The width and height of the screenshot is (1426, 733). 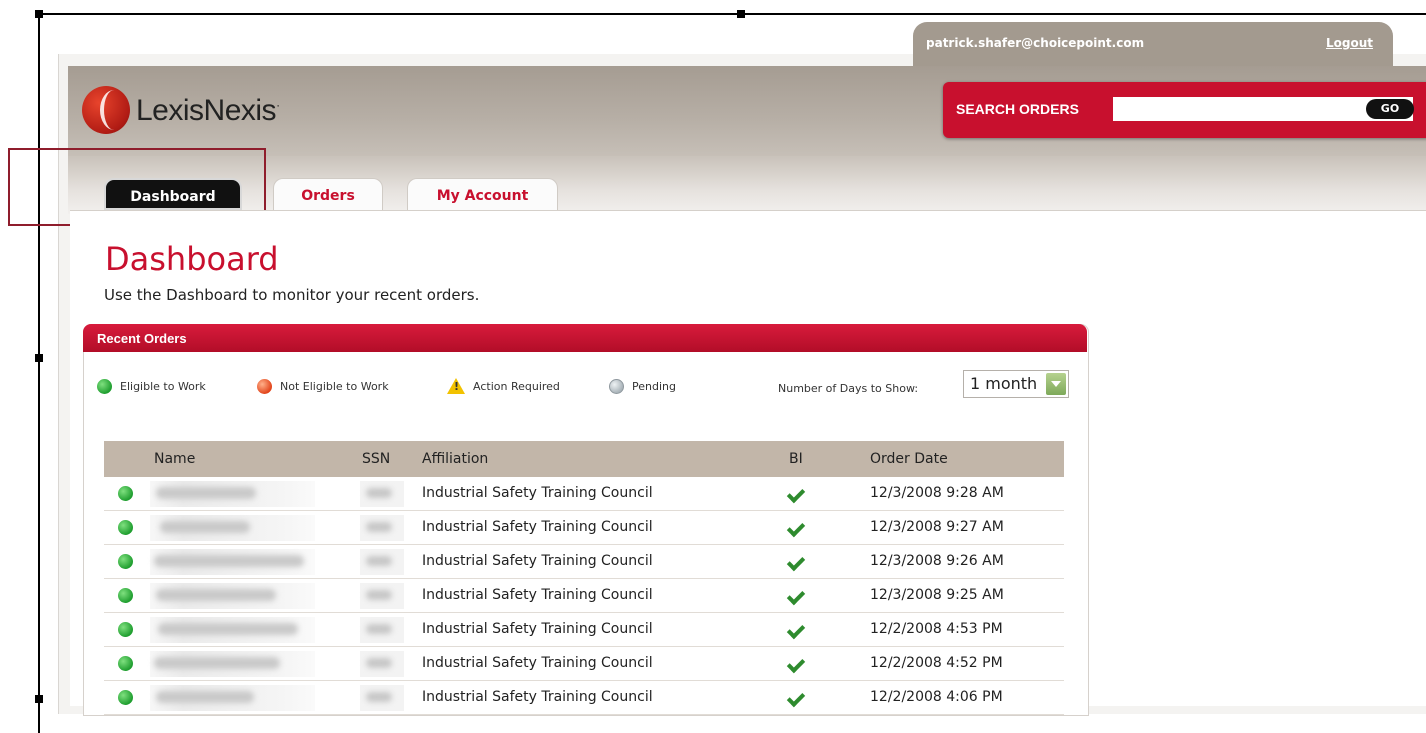 What do you see at coordinates (937, 595) in the screenshot?
I see `order-date-cell: 12/3/2008 9:25 AM` at bounding box center [937, 595].